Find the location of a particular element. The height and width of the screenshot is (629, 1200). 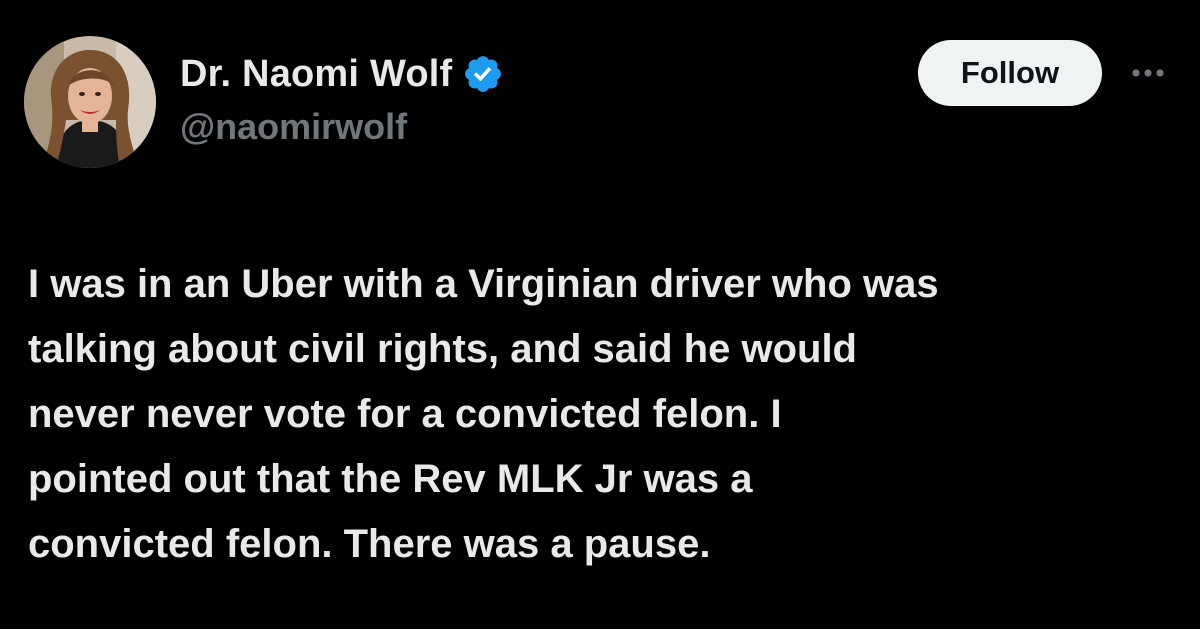

author-info: Dr. Naomi Wolf @naomirwolf is located at coordinates (342, 99).